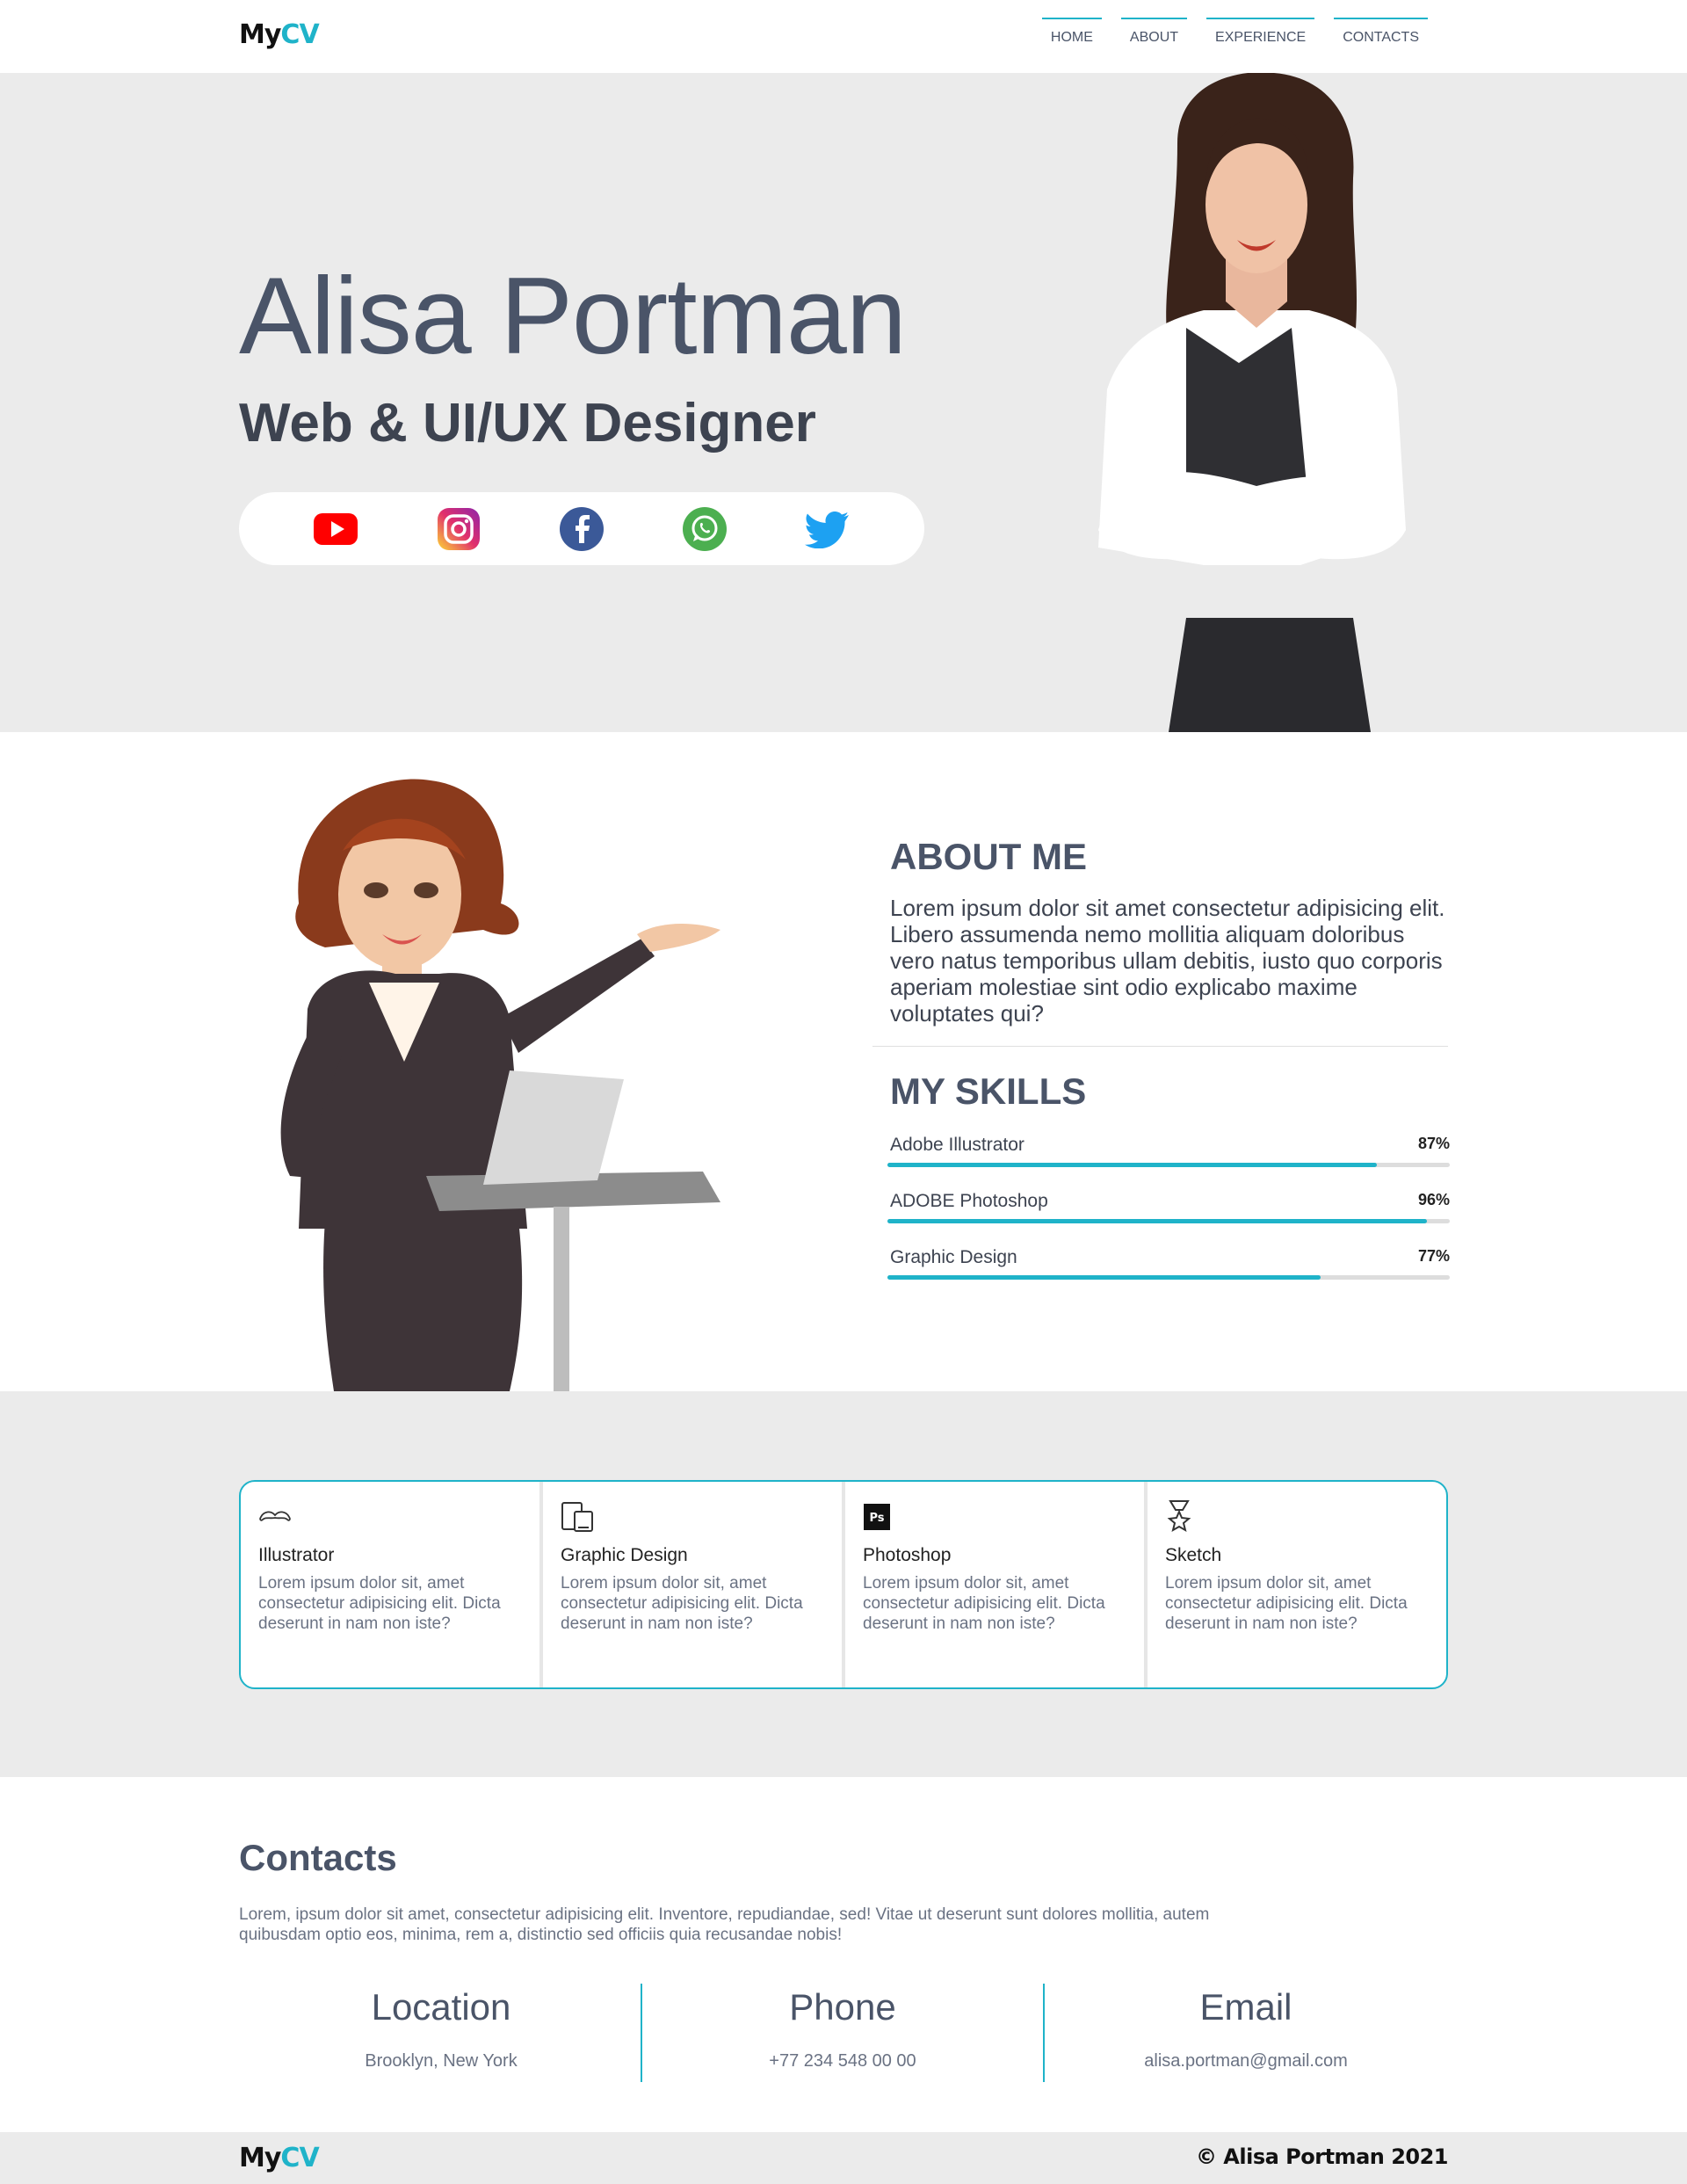 The height and width of the screenshot is (2184, 1687). I want to click on site-footer: MyCV © Alisa Portman 2021, so click(843, 2158).